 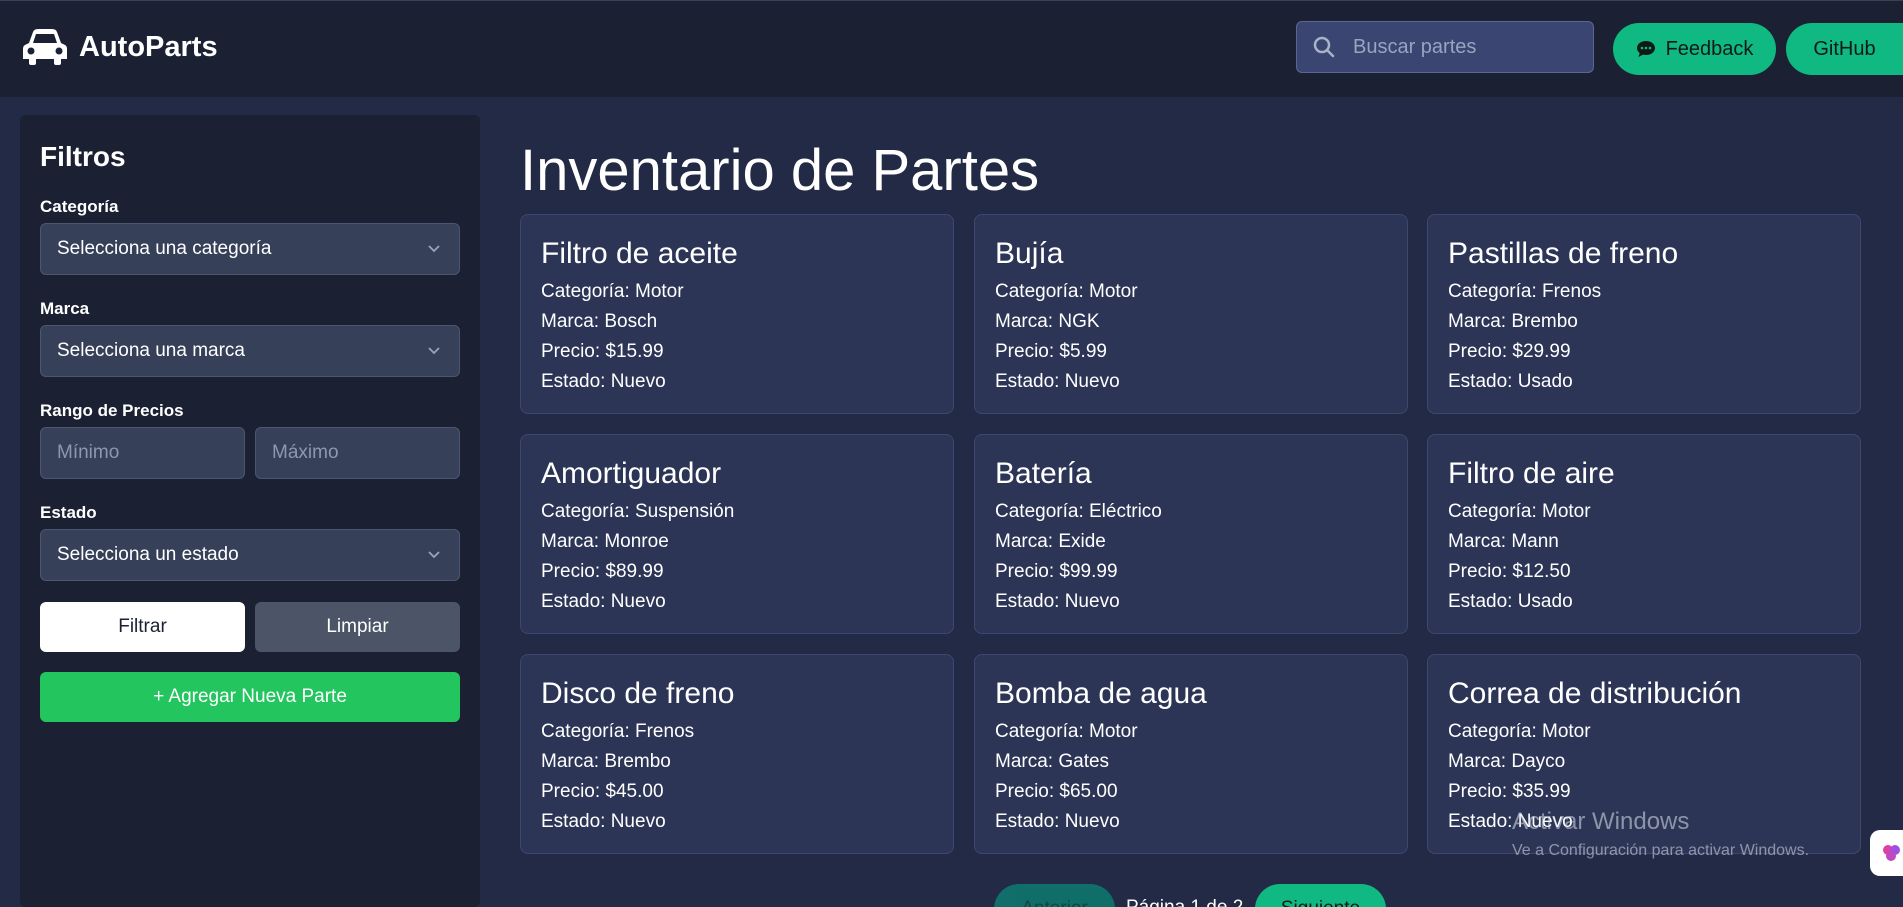 I want to click on part-name: Filtro de aire, so click(x=1531, y=473).